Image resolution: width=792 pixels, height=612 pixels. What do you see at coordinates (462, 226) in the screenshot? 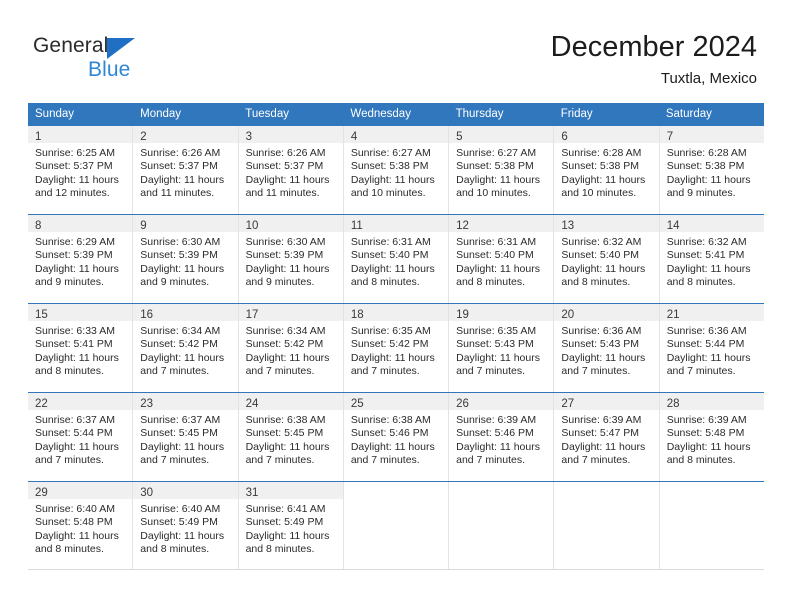
I see `day-number: 12` at bounding box center [462, 226].